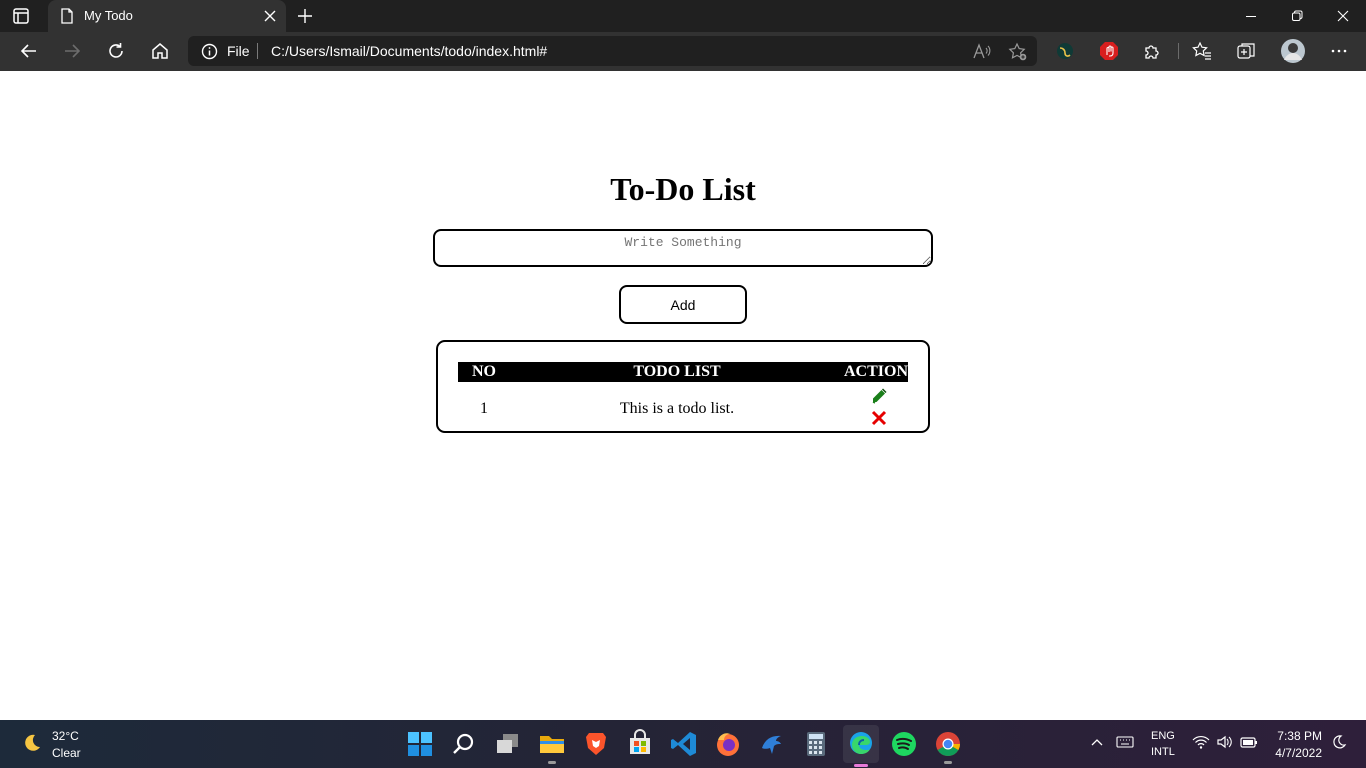 The width and height of the screenshot is (1366, 768). I want to click on extensions-icon, so click(1153, 51).